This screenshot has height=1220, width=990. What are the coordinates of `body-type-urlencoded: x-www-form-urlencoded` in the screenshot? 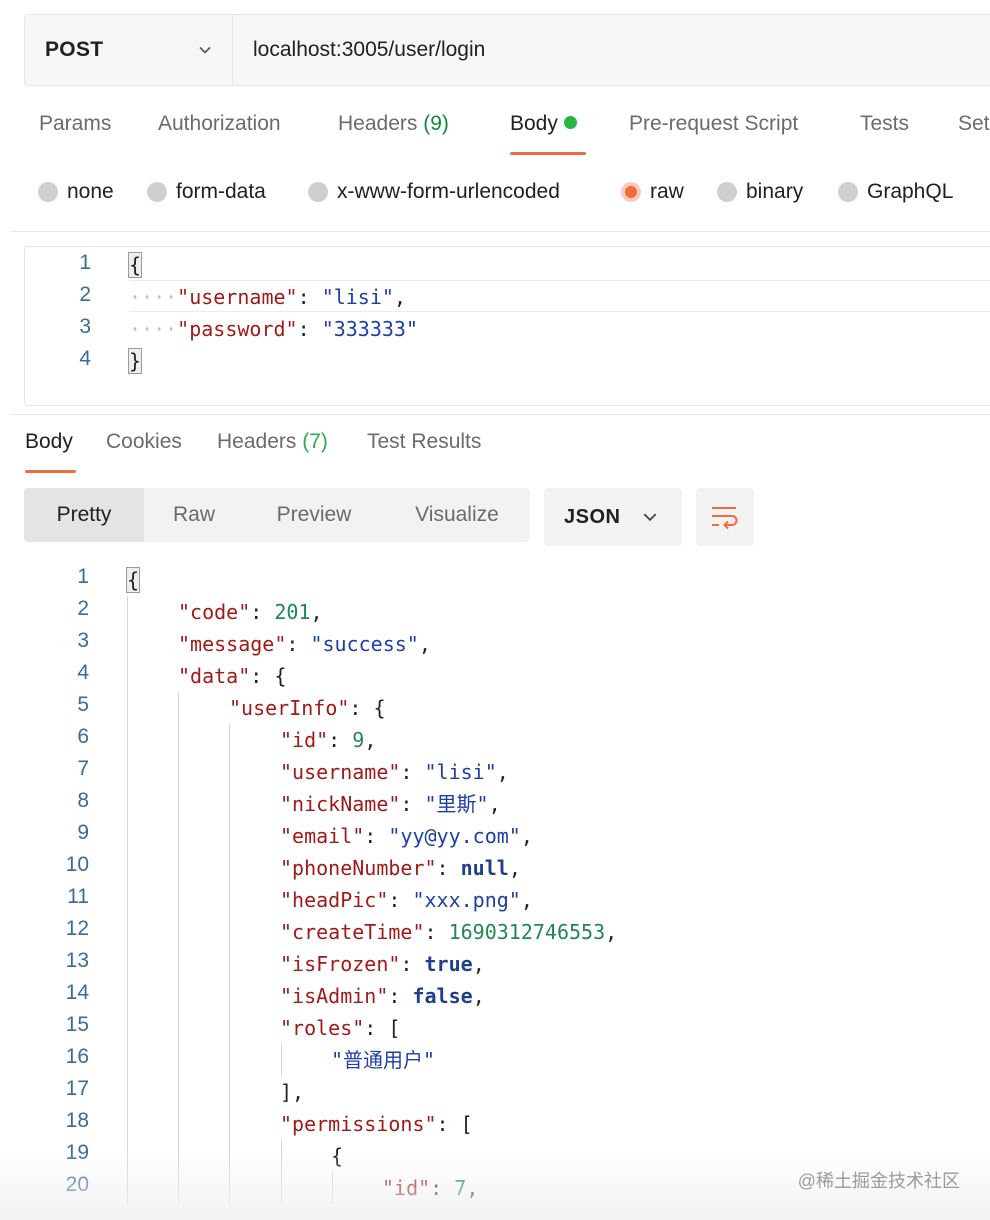 It's located at (434, 192).